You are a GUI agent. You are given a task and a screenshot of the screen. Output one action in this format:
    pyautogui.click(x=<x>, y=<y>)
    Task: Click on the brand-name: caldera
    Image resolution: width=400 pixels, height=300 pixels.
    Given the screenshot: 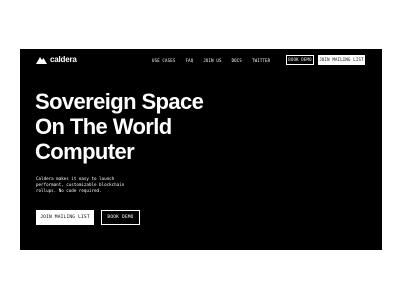 What is the action you would take?
    pyautogui.click(x=63, y=59)
    